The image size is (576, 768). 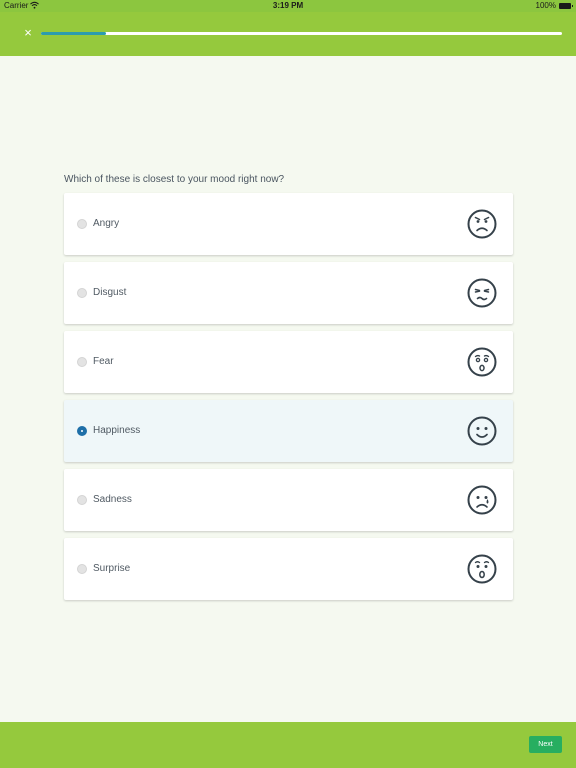 I want to click on option-label: Disgust, so click(x=110, y=292).